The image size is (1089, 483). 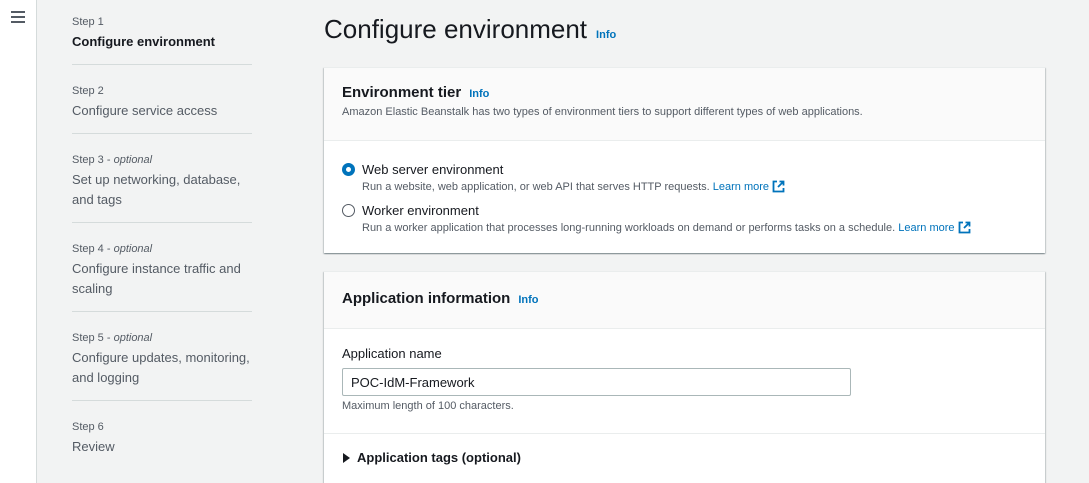 I want to click on option-label: Web server environment, so click(x=433, y=169).